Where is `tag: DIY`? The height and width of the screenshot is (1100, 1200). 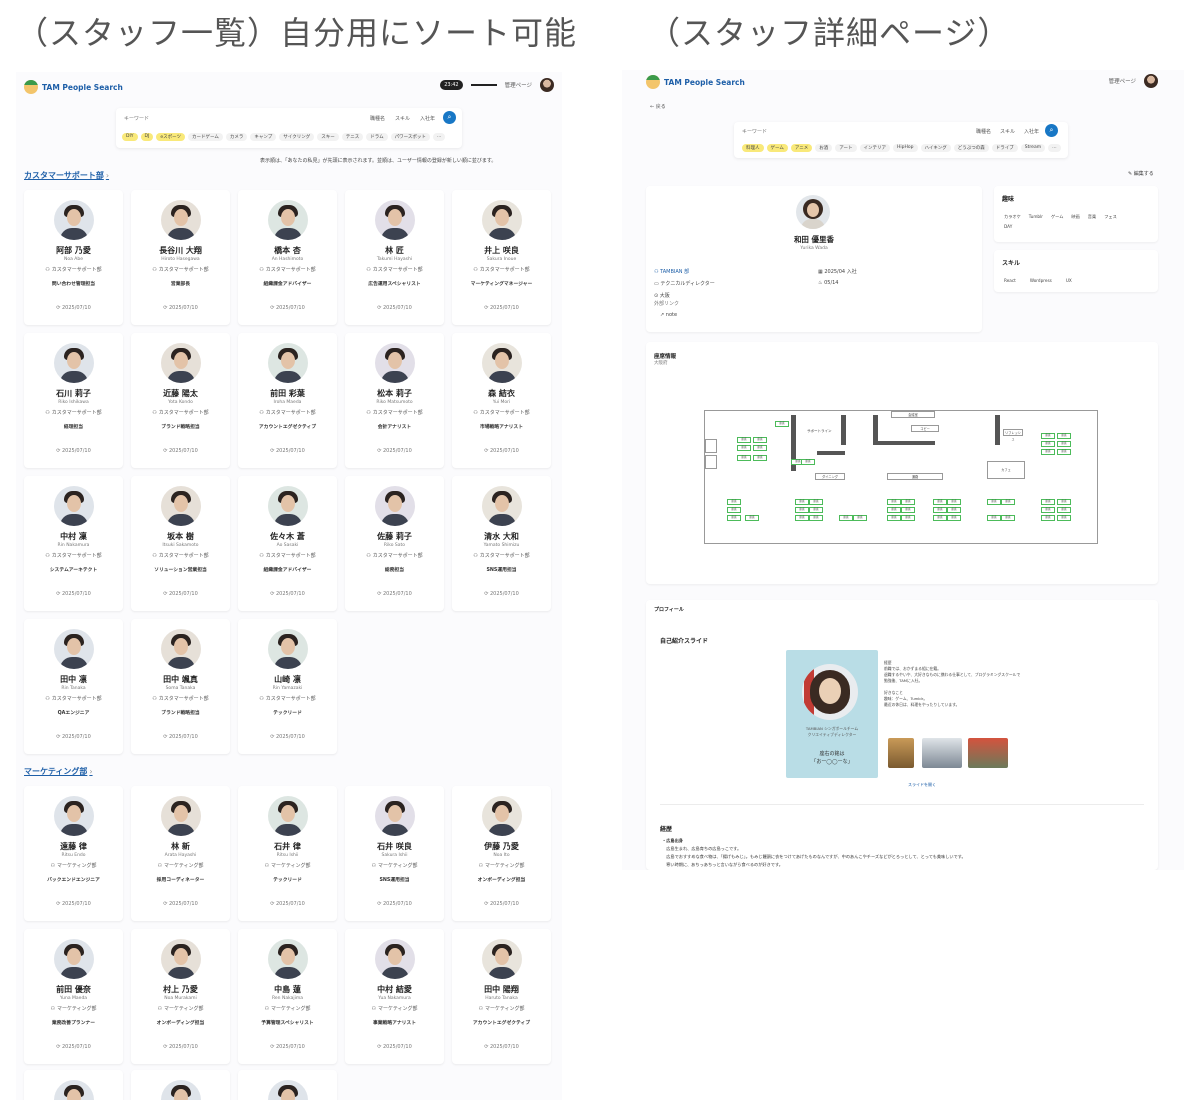
tag: DIY is located at coordinates (130, 137).